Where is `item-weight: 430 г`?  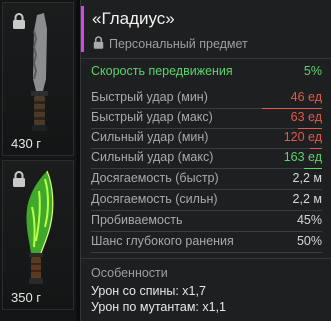 item-weight: 430 г is located at coordinates (26, 143).